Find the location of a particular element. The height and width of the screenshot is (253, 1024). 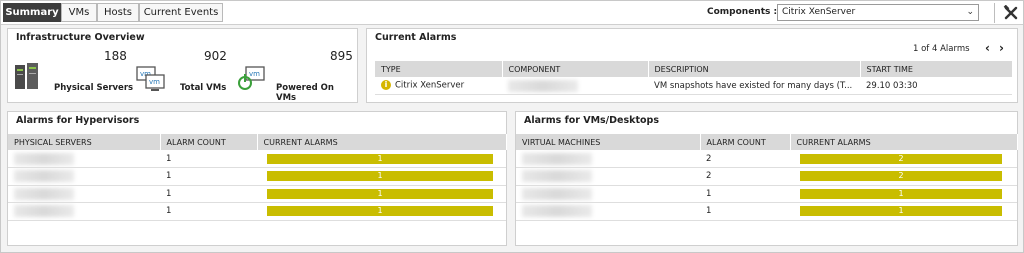

tab-hosts: Hosts is located at coordinates (118, 12).